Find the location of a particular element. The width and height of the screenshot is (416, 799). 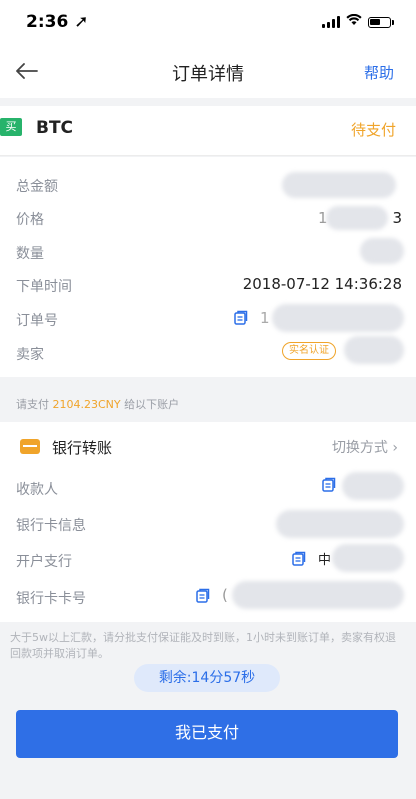

branch-label: 开户支行 is located at coordinates (44, 562).